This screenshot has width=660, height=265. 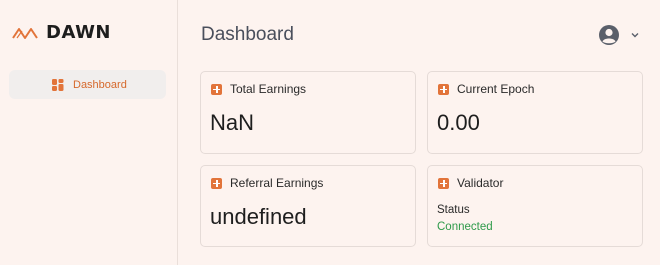 I want to click on card-title: Total Earnings, so click(x=268, y=89).